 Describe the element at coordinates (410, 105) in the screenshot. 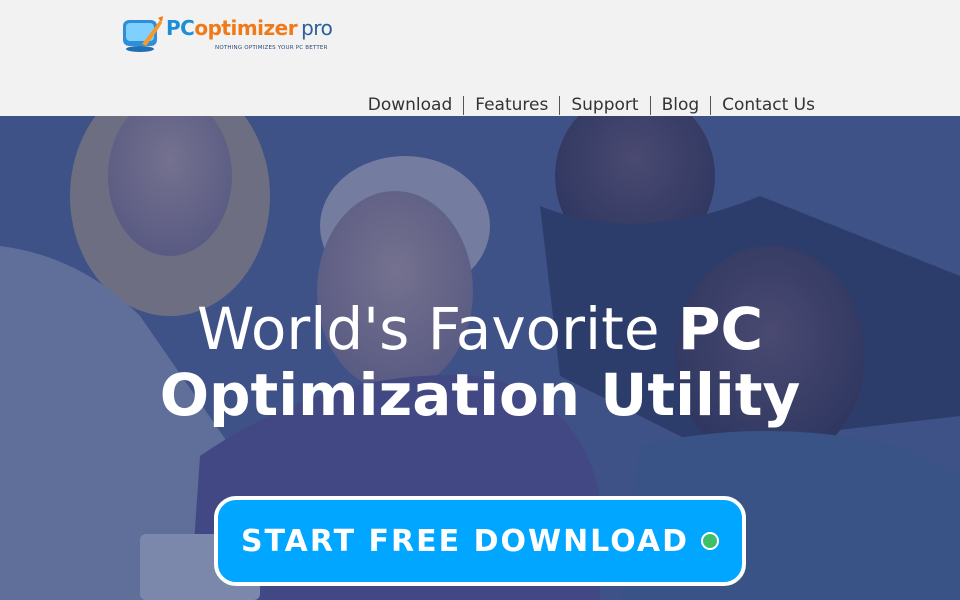

I see `nav-download: Download` at that location.